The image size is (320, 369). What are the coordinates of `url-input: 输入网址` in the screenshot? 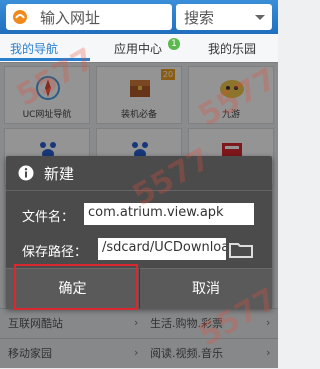 It's located at (89, 17).